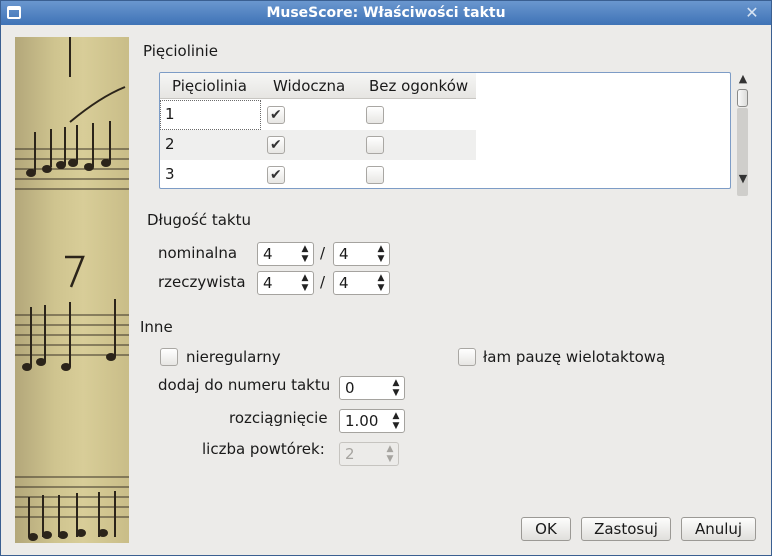 This screenshot has width=772, height=556. I want to click on column-header-visible: Widoczna, so click(309, 86).